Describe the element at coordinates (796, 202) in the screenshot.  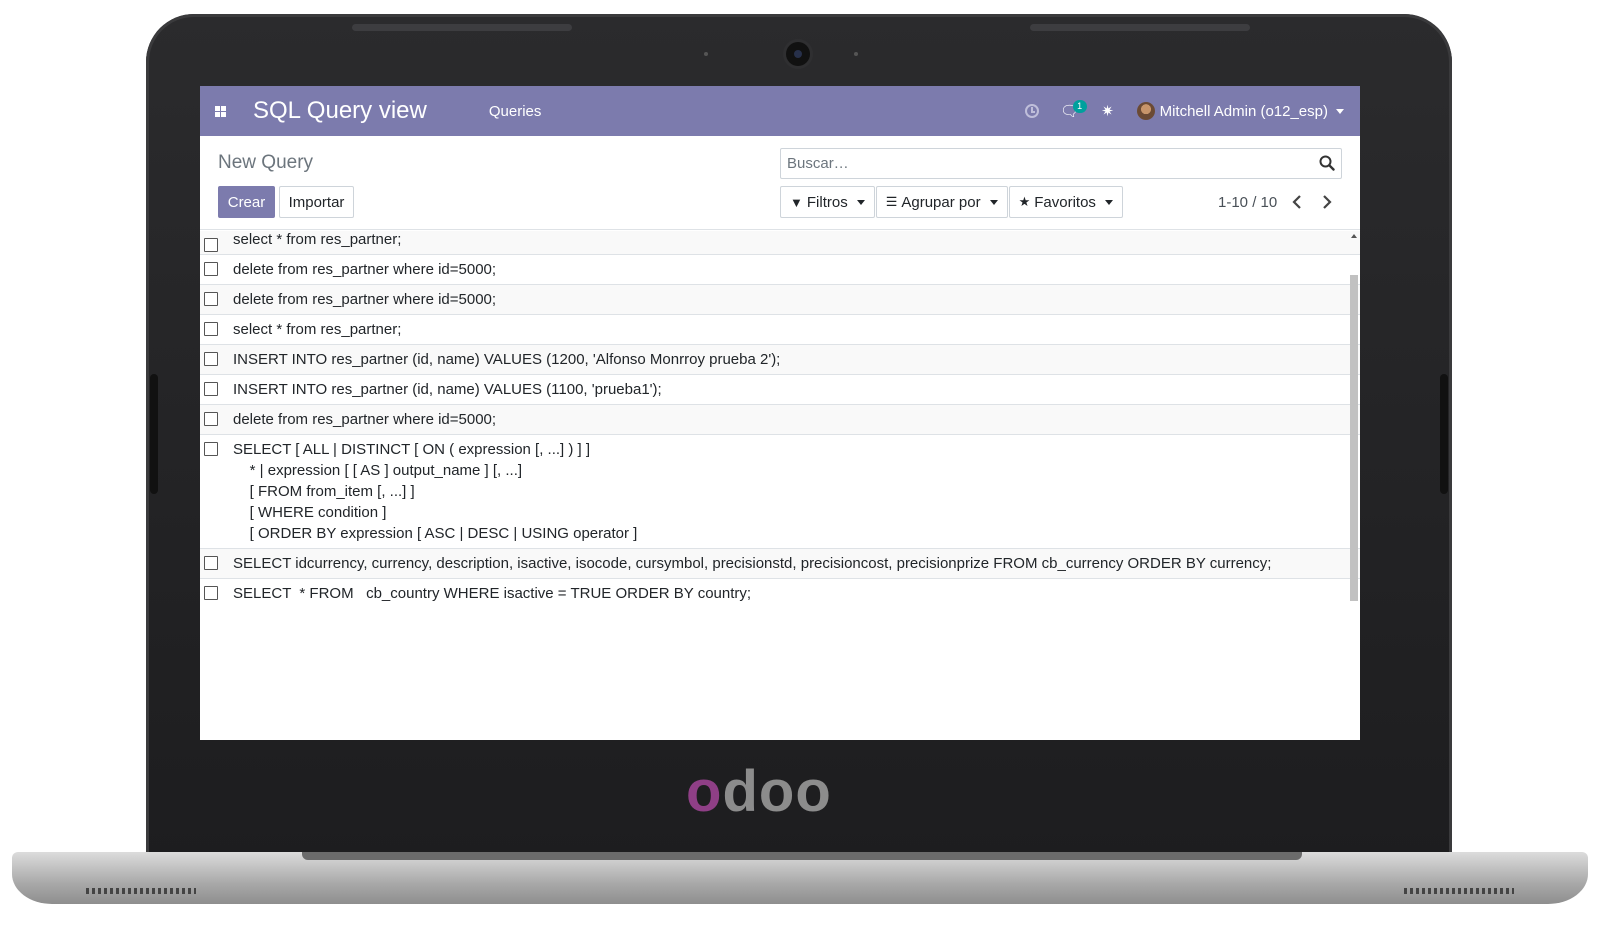
I see `filter-icon: ▼` at that location.